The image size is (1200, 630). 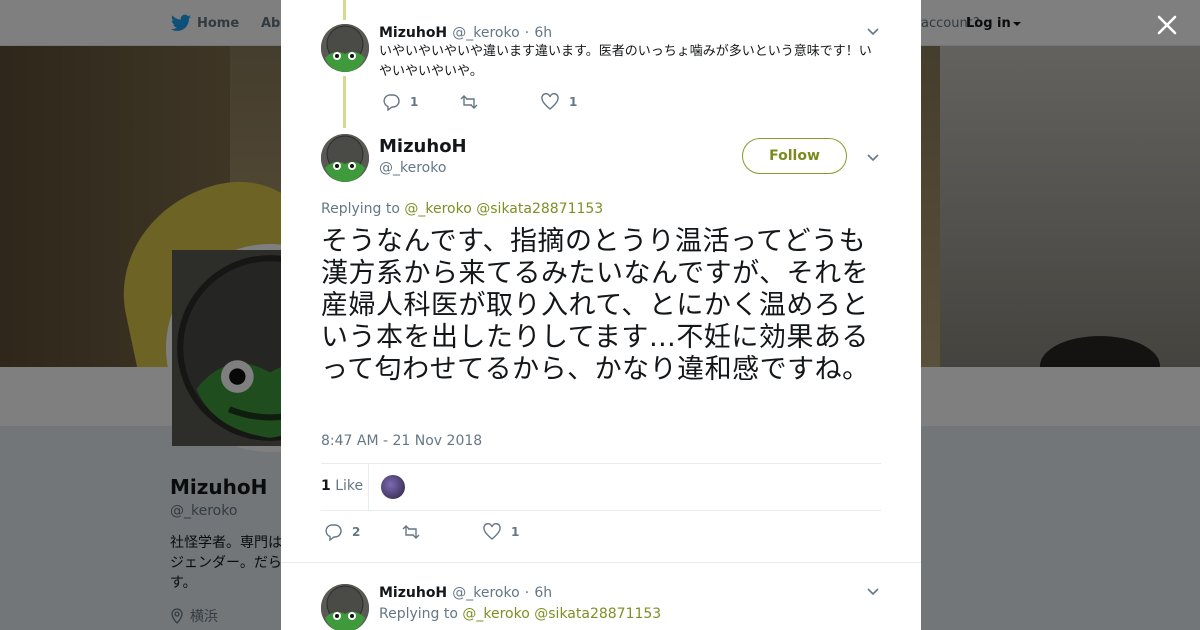 I want to click on likes-stat: 1 Like, so click(x=342, y=486).